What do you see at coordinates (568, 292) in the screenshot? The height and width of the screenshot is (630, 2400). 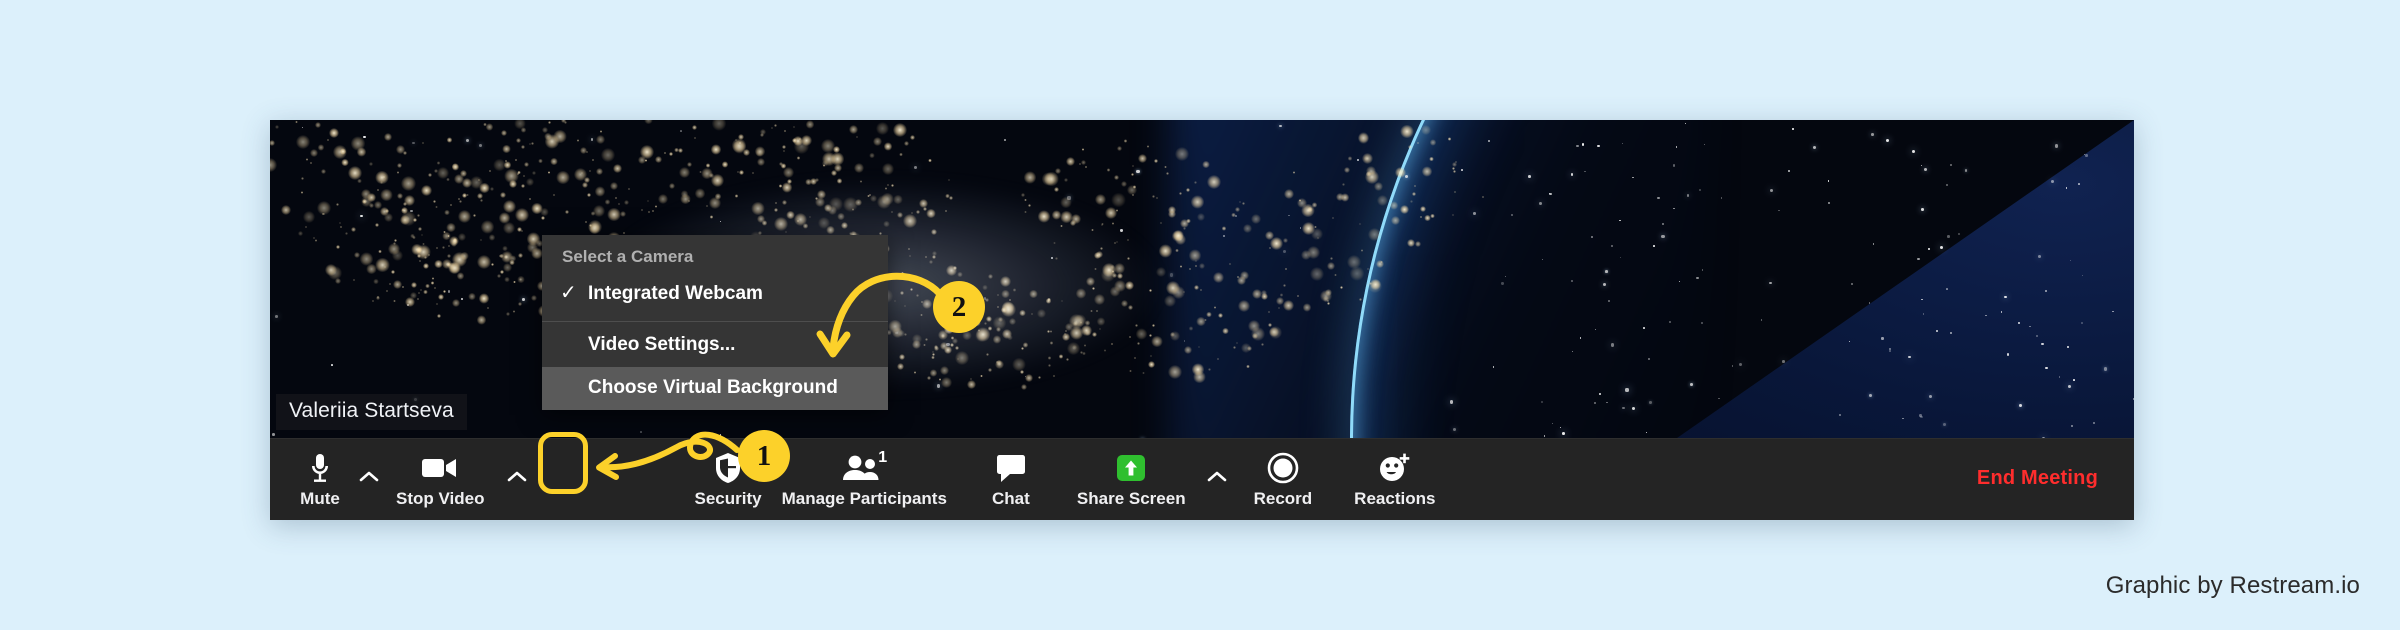 I see `check-icon: ✓` at bounding box center [568, 292].